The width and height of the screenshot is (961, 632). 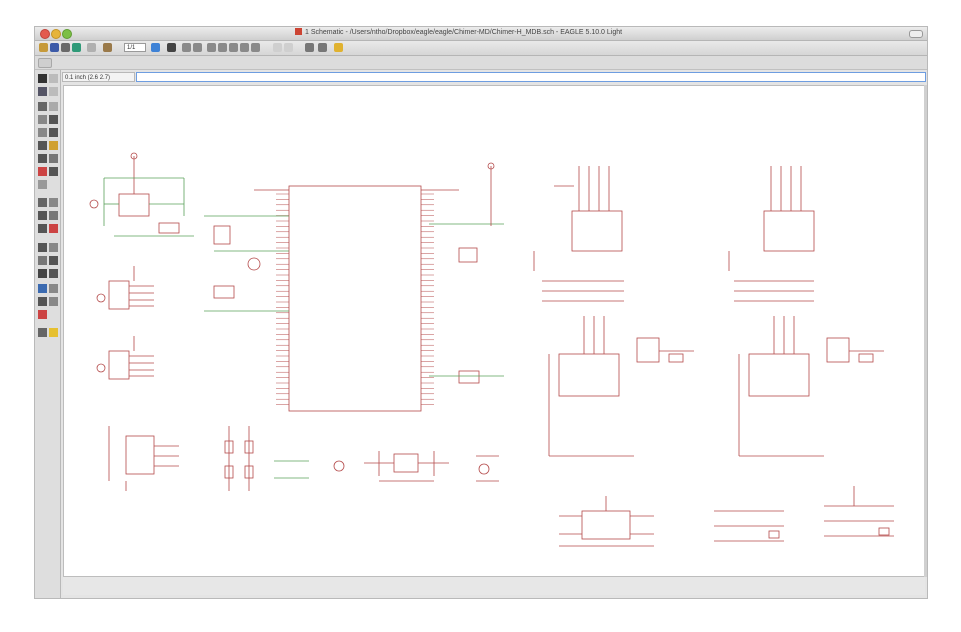 What do you see at coordinates (67, 34) in the screenshot?
I see `zoom-window-button` at bounding box center [67, 34].